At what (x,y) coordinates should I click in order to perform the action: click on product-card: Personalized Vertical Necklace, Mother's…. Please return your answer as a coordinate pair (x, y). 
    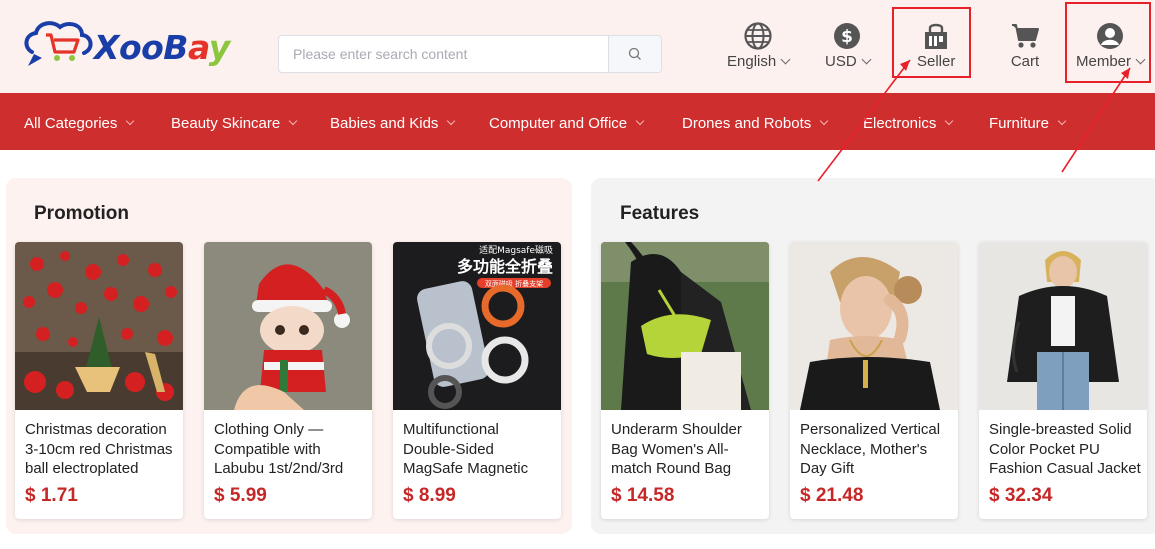
    Looking at the image, I should click on (874, 380).